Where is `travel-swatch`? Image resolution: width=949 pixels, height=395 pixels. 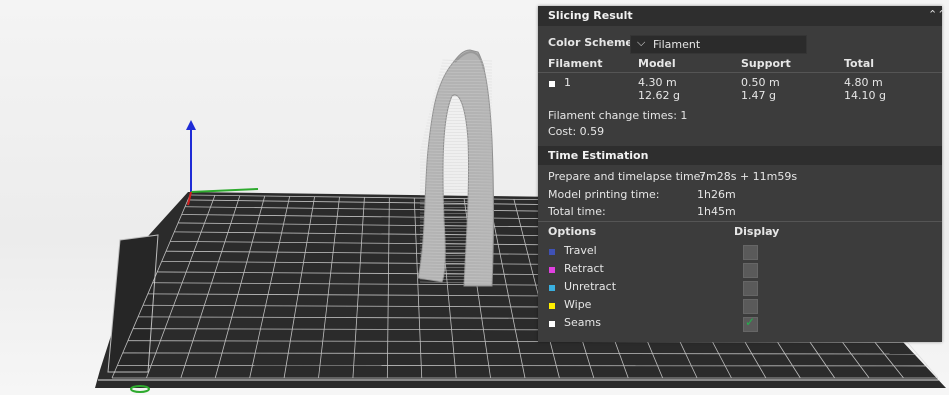
travel-swatch is located at coordinates (552, 252).